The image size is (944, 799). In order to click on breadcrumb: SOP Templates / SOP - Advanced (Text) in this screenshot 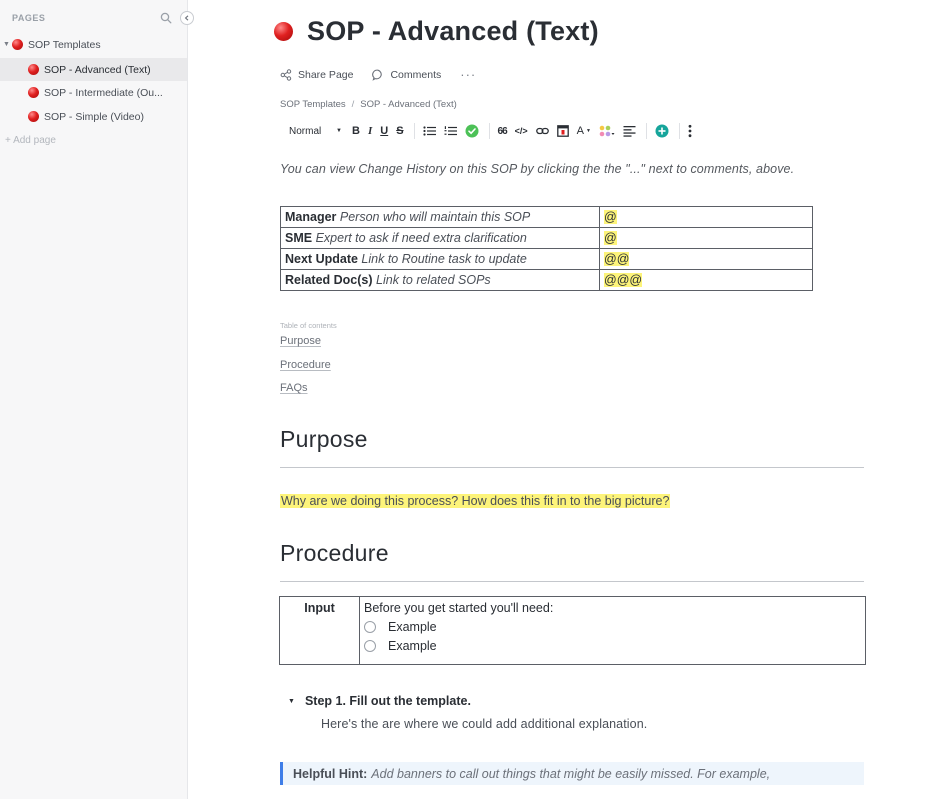, I will do `click(368, 104)`.